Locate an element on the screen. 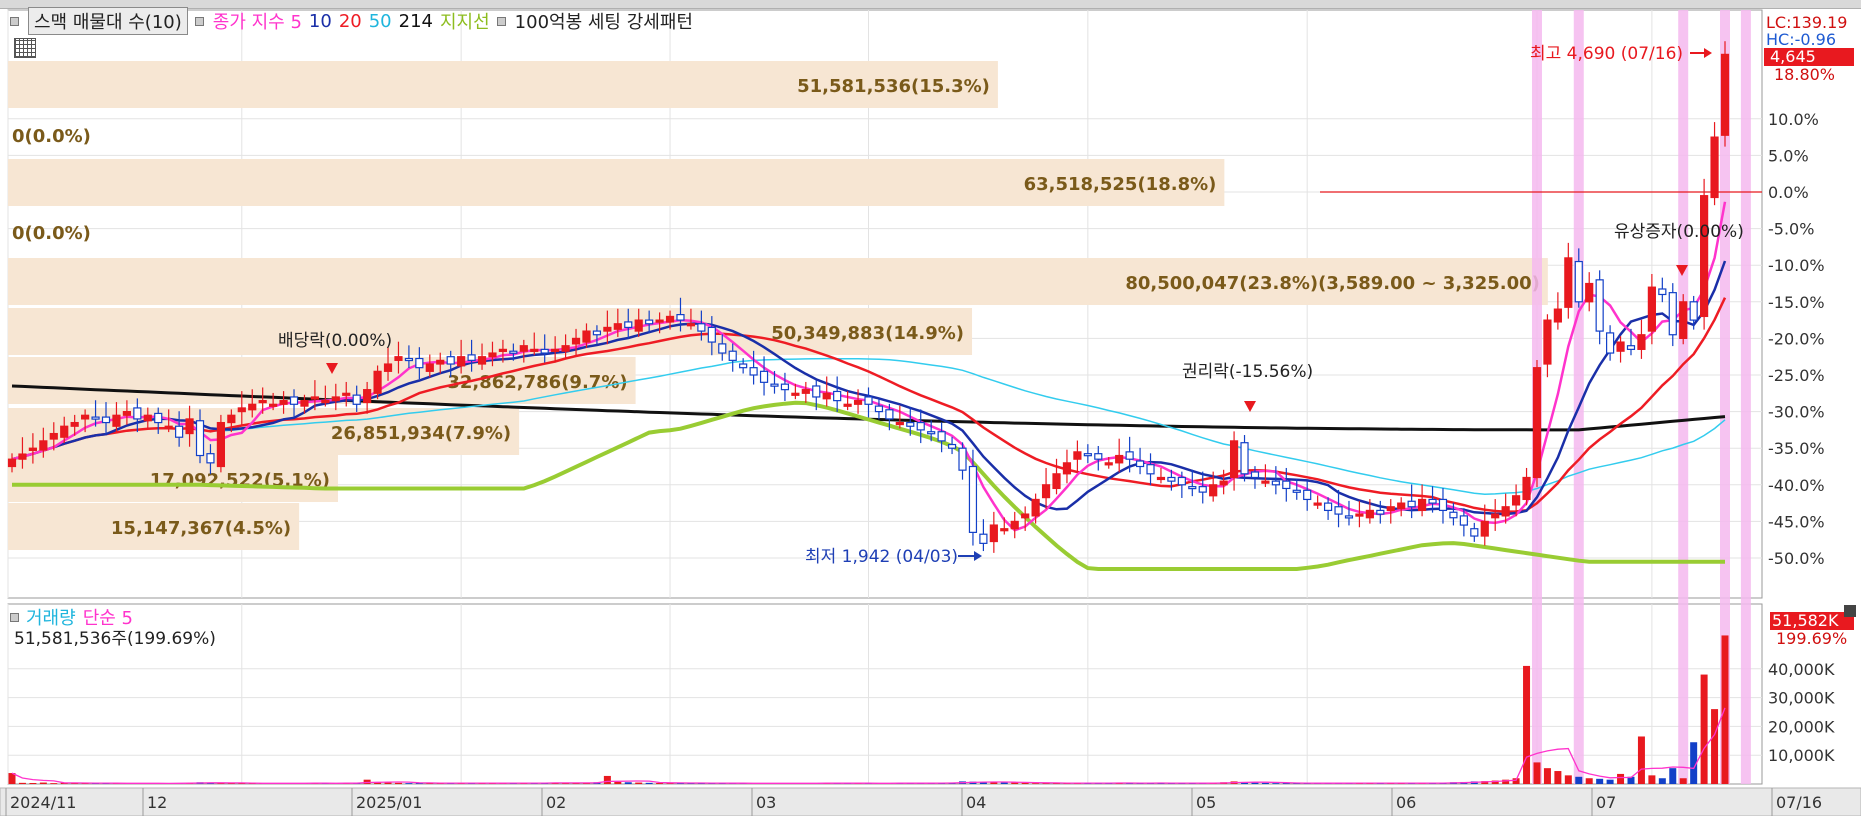 The image size is (1861, 816). time-axis-label: 06 is located at coordinates (1406, 802).